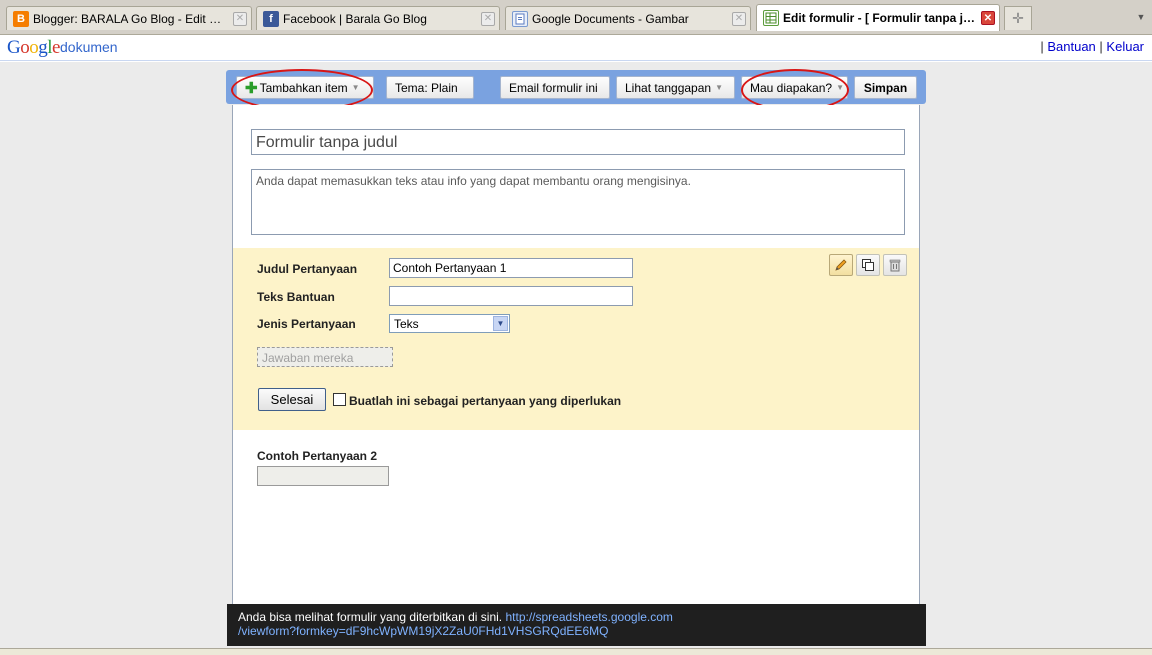 The image size is (1152, 655). I want to click on question-2-title: Contoh Pertanyaan 2, so click(317, 456).